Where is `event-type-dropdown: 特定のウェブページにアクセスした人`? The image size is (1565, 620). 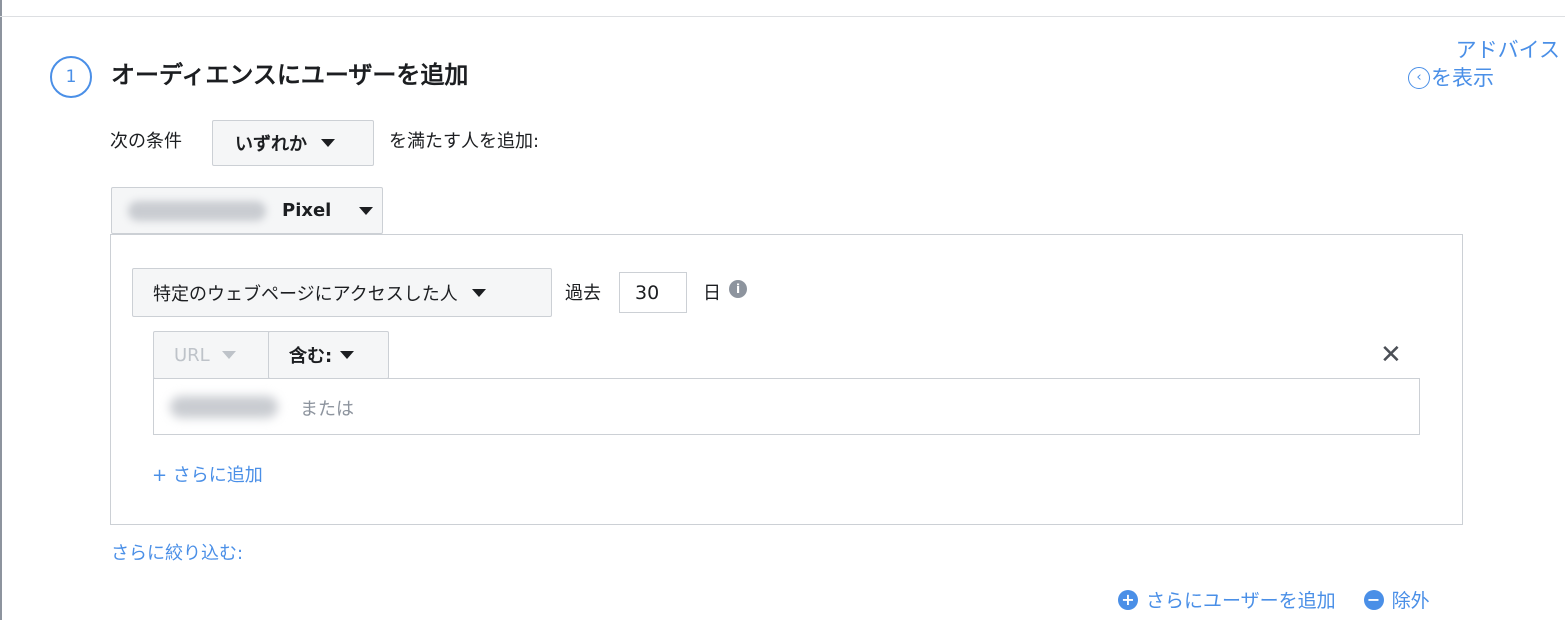 event-type-dropdown: 特定のウェブページにアクセスした人 is located at coordinates (342, 292).